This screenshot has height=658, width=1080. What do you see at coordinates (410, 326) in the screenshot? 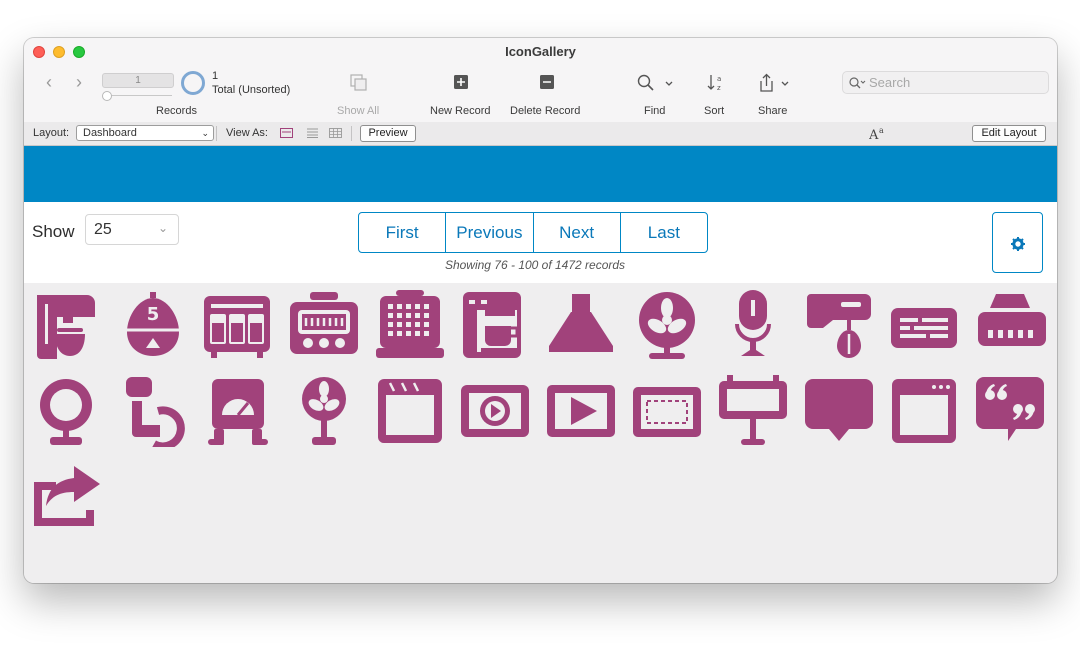
I see `waffle-maker-icon` at bounding box center [410, 326].